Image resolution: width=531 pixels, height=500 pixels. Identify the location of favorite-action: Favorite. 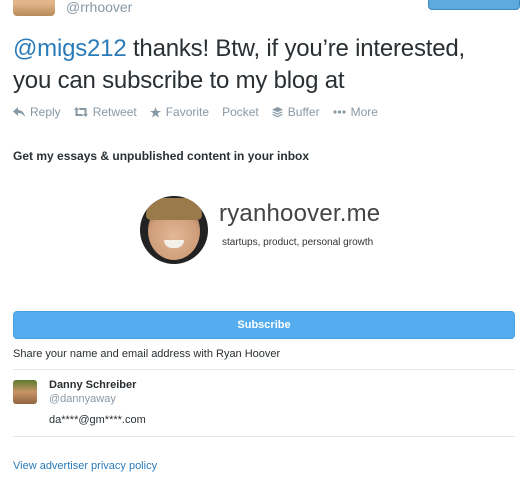
(179, 112).